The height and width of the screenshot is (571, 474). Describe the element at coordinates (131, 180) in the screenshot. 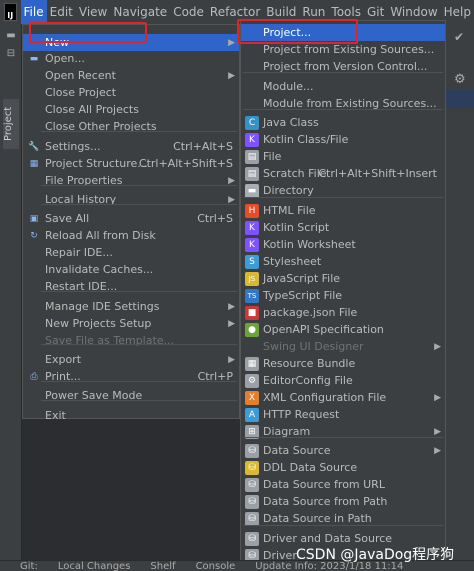

I see `file-menu-item-file-properties: File Properties ▶` at that location.